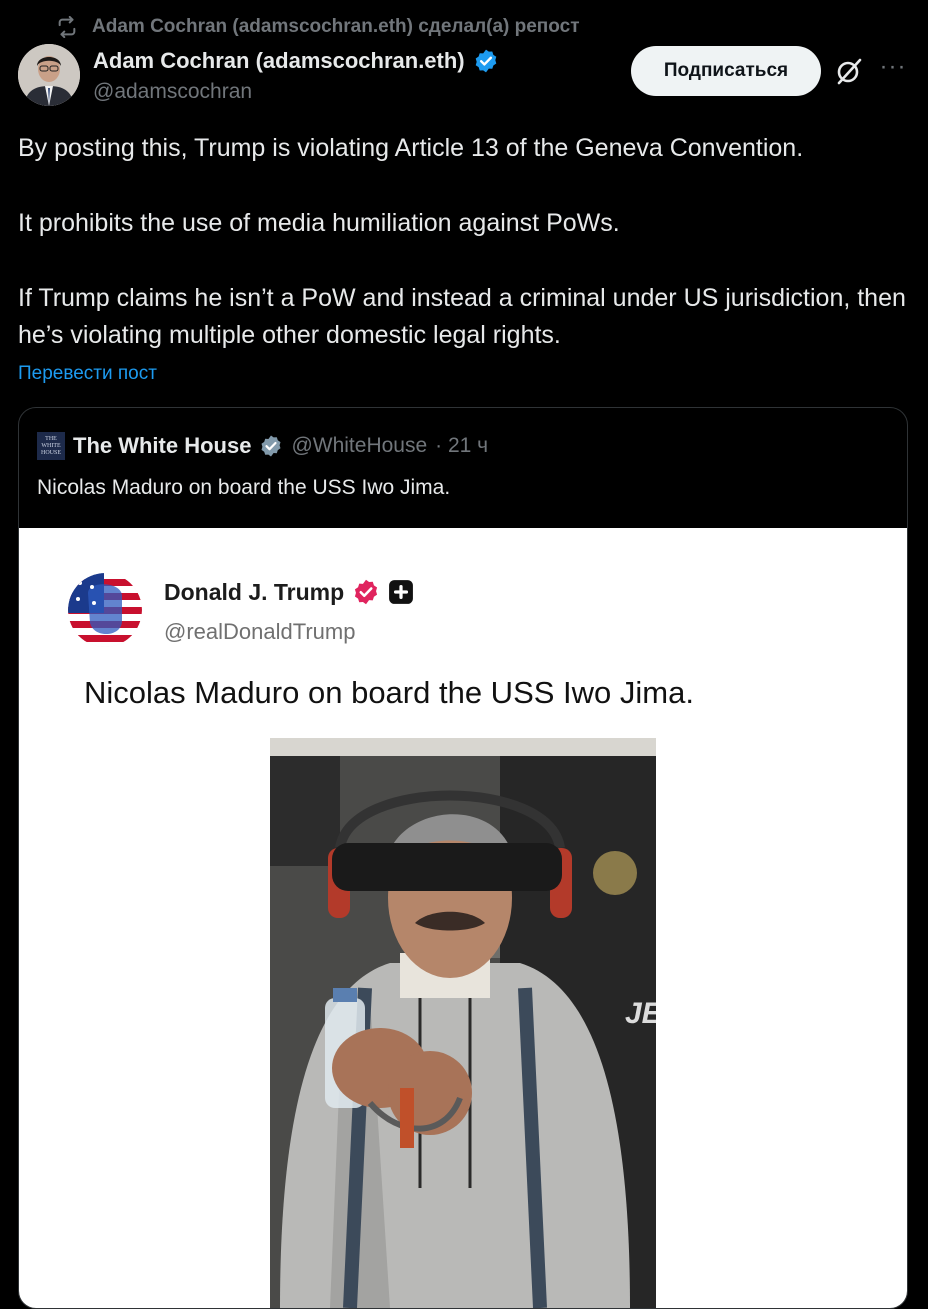 This screenshot has height=1309, width=928. What do you see at coordinates (461, 446) in the screenshot?
I see `quote-timestamp: · 21 ч` at bounding box center [461, 446].